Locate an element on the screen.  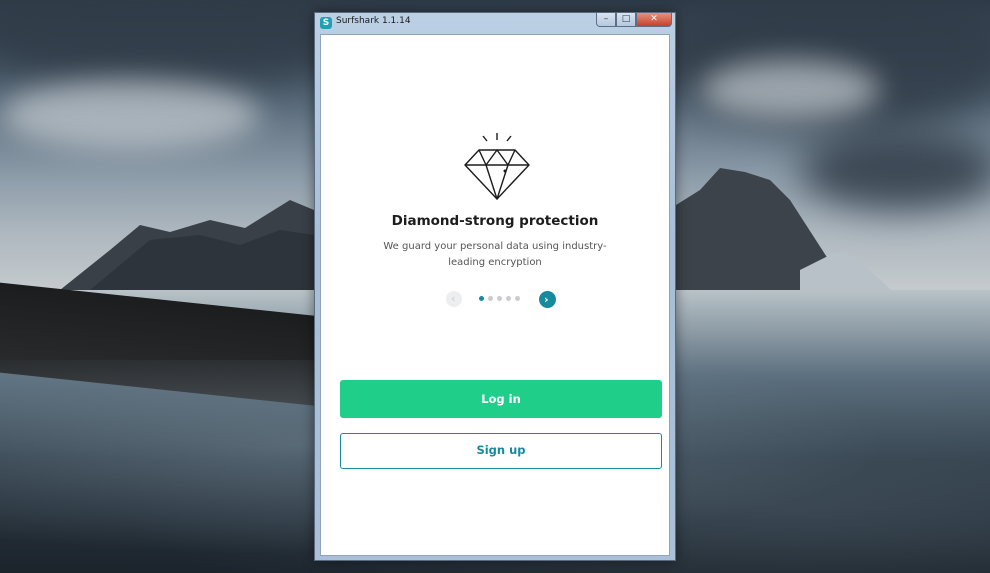
minimize-button: – is located at coordinates (606, 20).